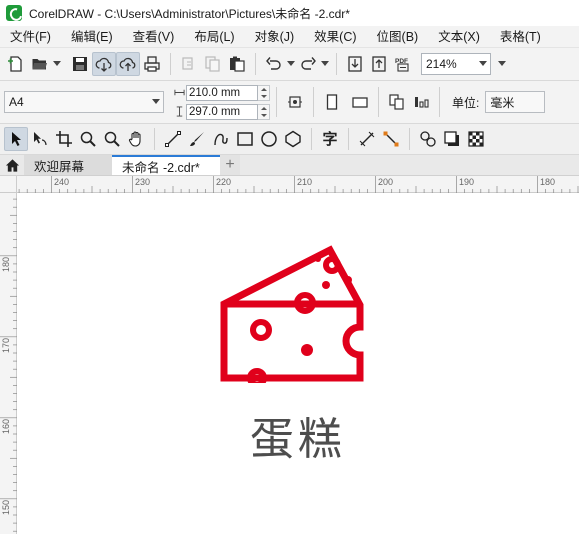  What do you see at coordinates (308, 64) in the screenshot?
I see `redo-button` at bounding box center [308, 64].